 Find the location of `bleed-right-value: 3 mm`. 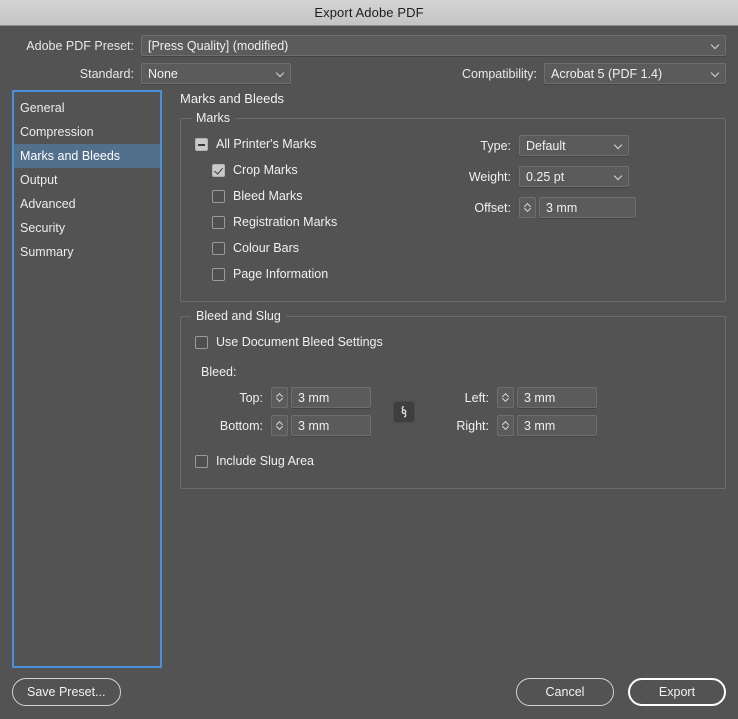

bleed-right-value: 3 mm is located at coordinates (540, 425).